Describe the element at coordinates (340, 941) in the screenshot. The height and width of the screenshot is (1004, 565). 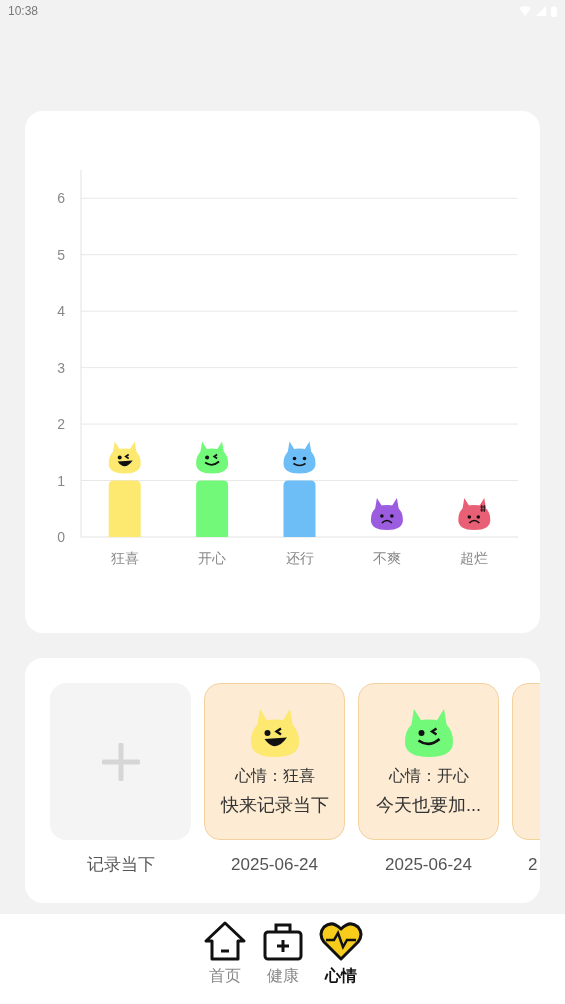
I see `heartbeat-icon` at that location.